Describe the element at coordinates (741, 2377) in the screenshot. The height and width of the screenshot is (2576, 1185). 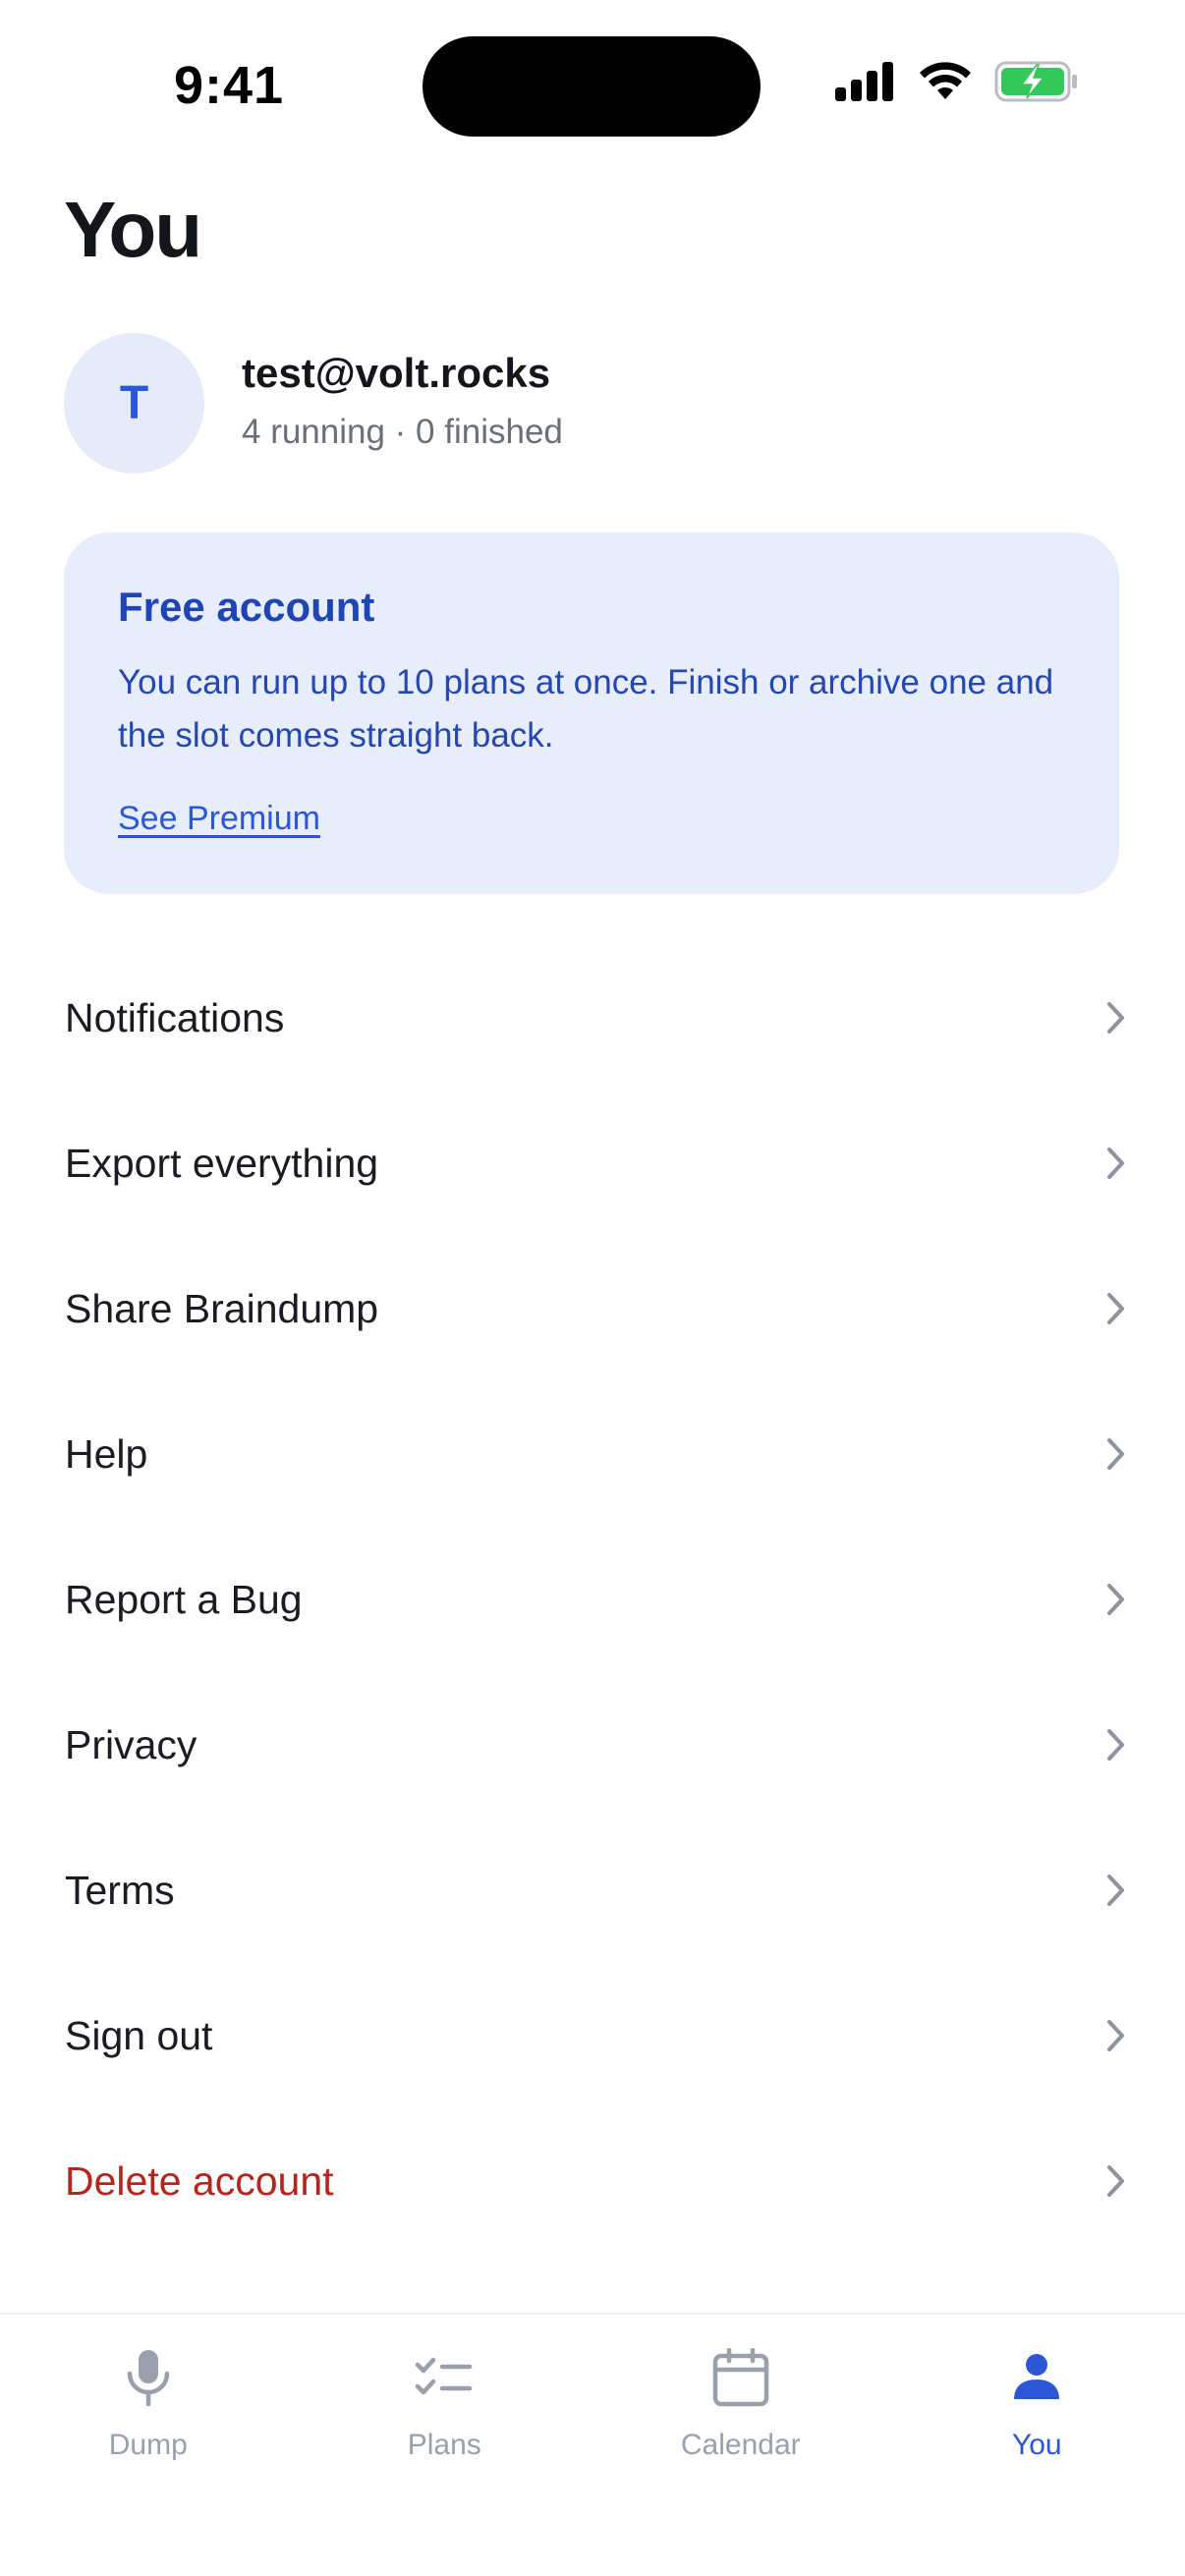
I see `calendar-icon` at that location.